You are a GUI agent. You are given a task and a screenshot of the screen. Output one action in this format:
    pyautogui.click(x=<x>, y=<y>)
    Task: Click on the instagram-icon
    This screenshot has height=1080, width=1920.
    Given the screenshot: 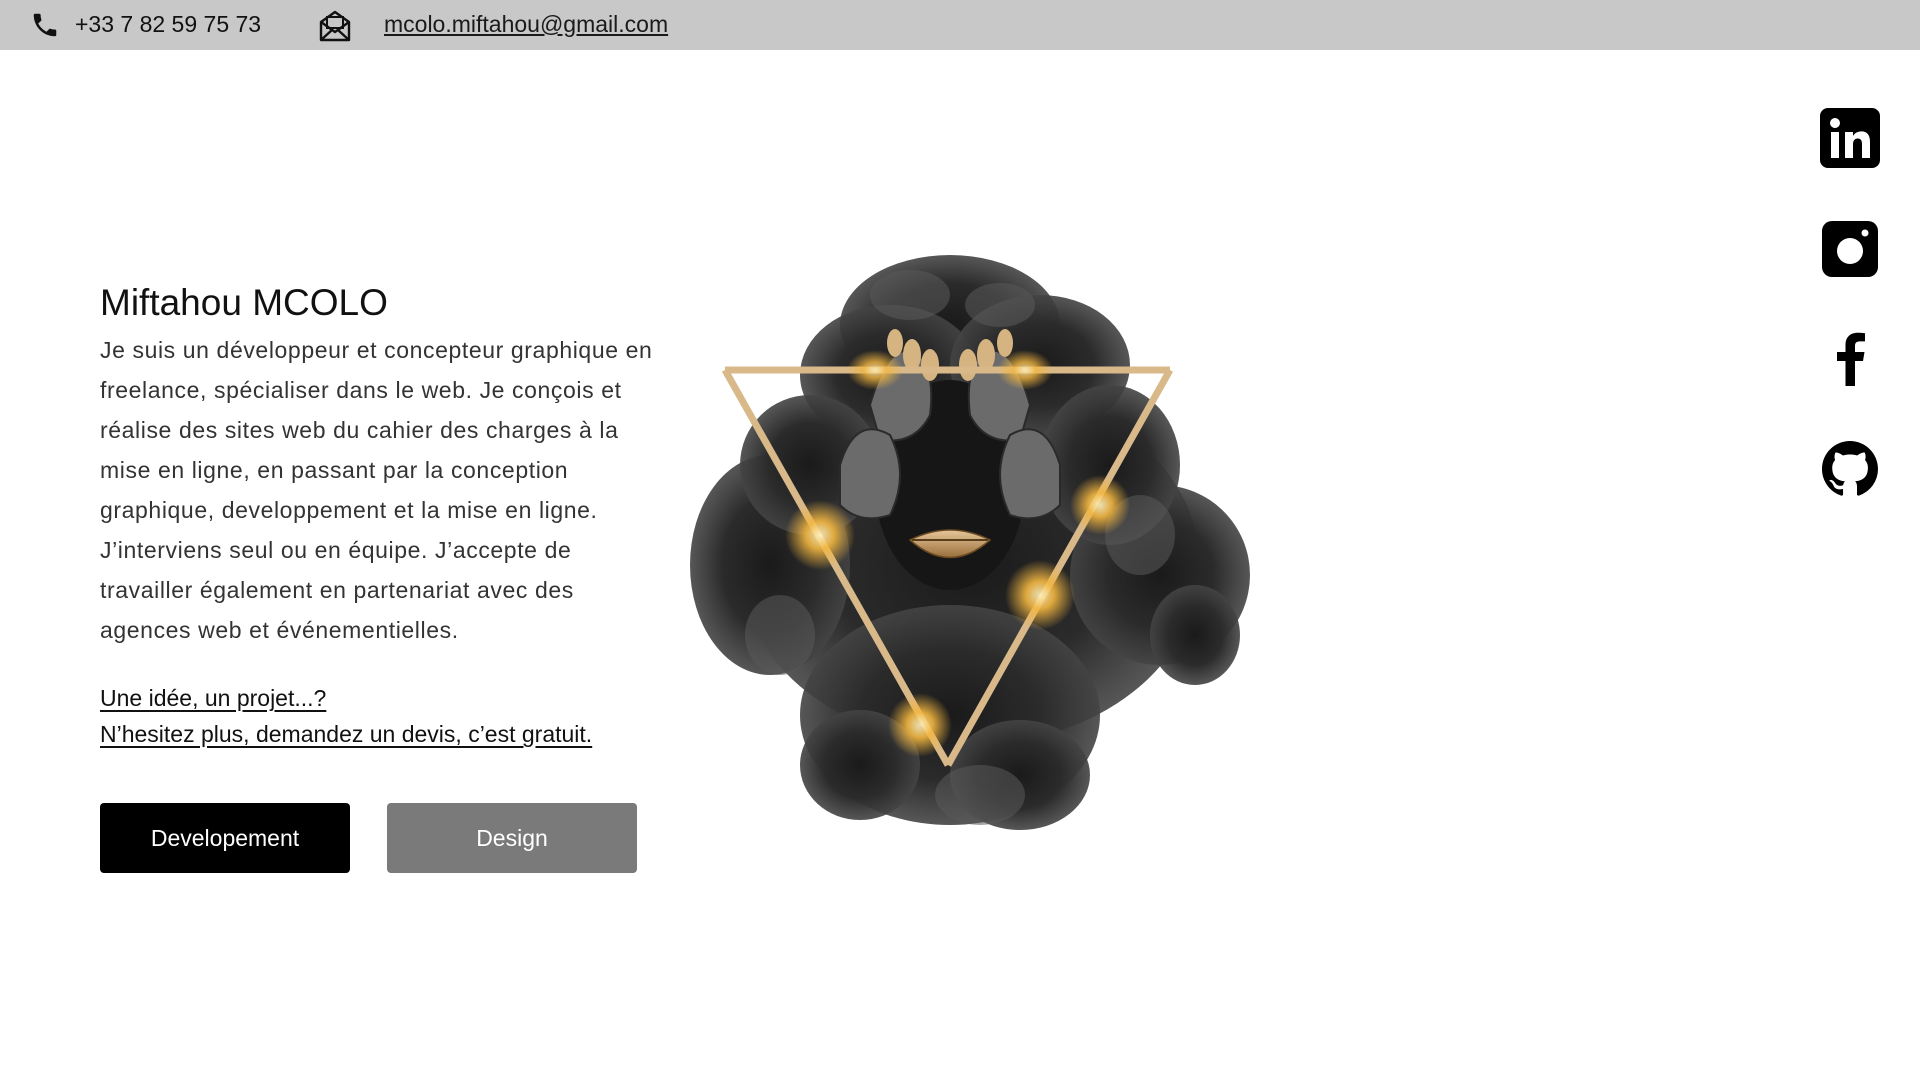 What is the action you would take?
    pyautogui.click(x=1850, y=249)
    